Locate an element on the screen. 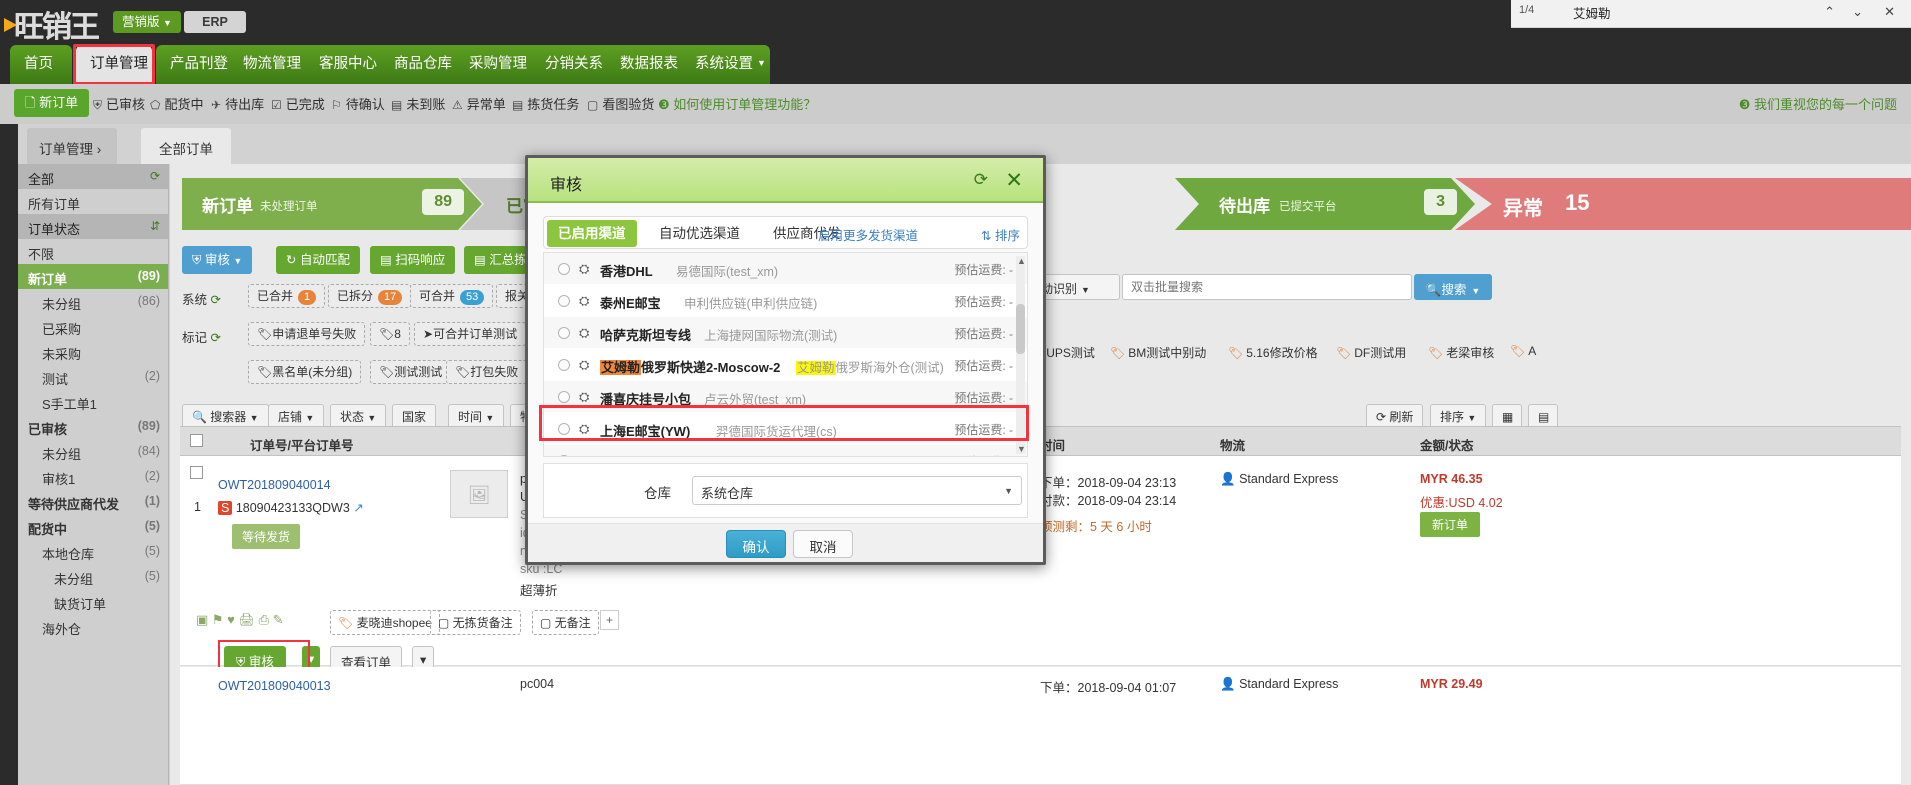 Image resolution: width=1911 pixels, height=785 pixels. sidebar-item-picking: 配货中 (5) is located at coordinates (93, 526).